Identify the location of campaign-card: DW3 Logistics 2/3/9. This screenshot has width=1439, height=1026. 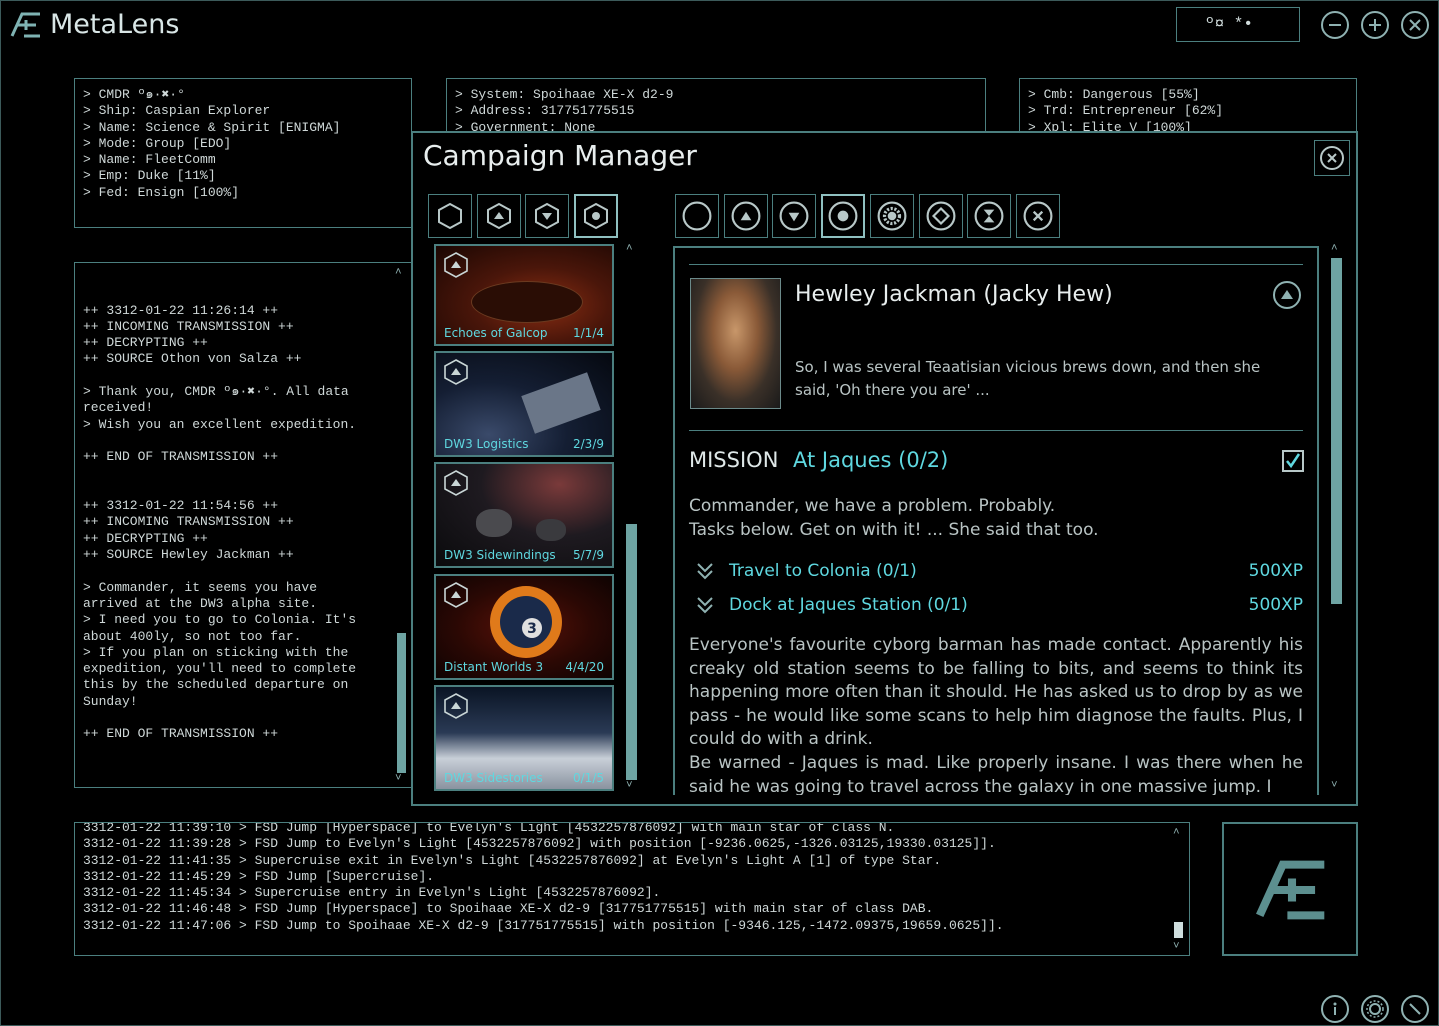
(524, 404).